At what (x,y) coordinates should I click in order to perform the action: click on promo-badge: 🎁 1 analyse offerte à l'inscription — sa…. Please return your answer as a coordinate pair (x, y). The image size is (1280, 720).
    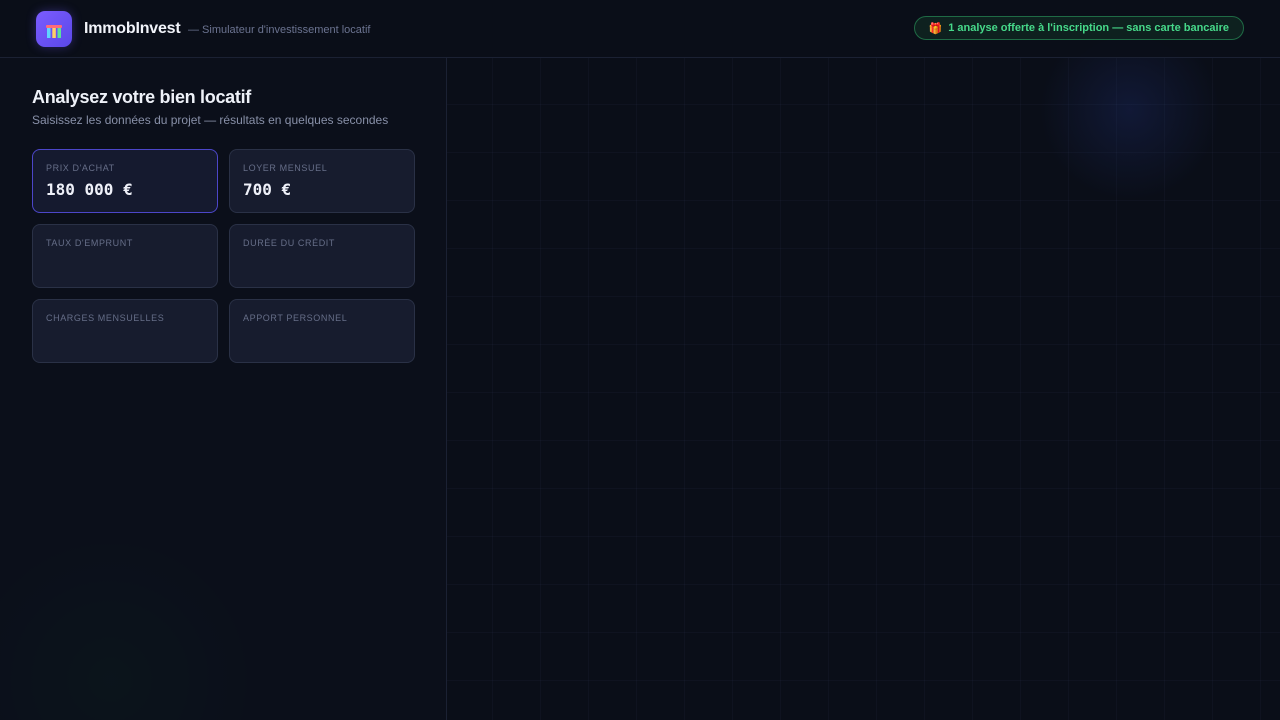
    Looking at the image, I should click on (1078, 28).